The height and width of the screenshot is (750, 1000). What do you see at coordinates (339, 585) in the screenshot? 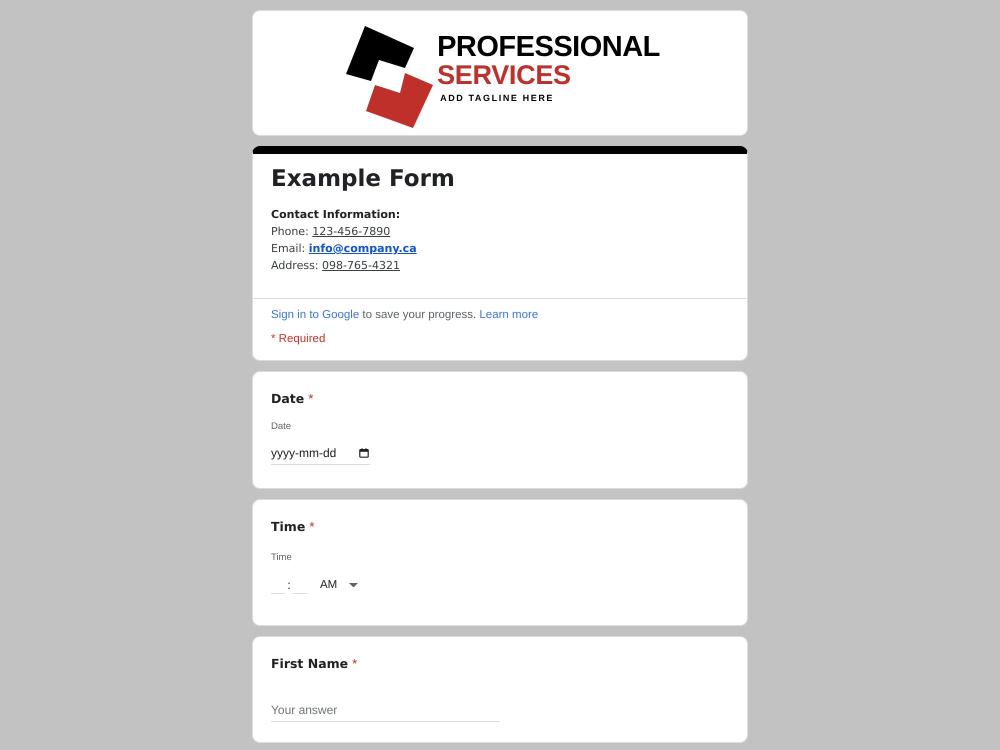
I see `period-dropdown: AM` at bounding box center [339, 585].